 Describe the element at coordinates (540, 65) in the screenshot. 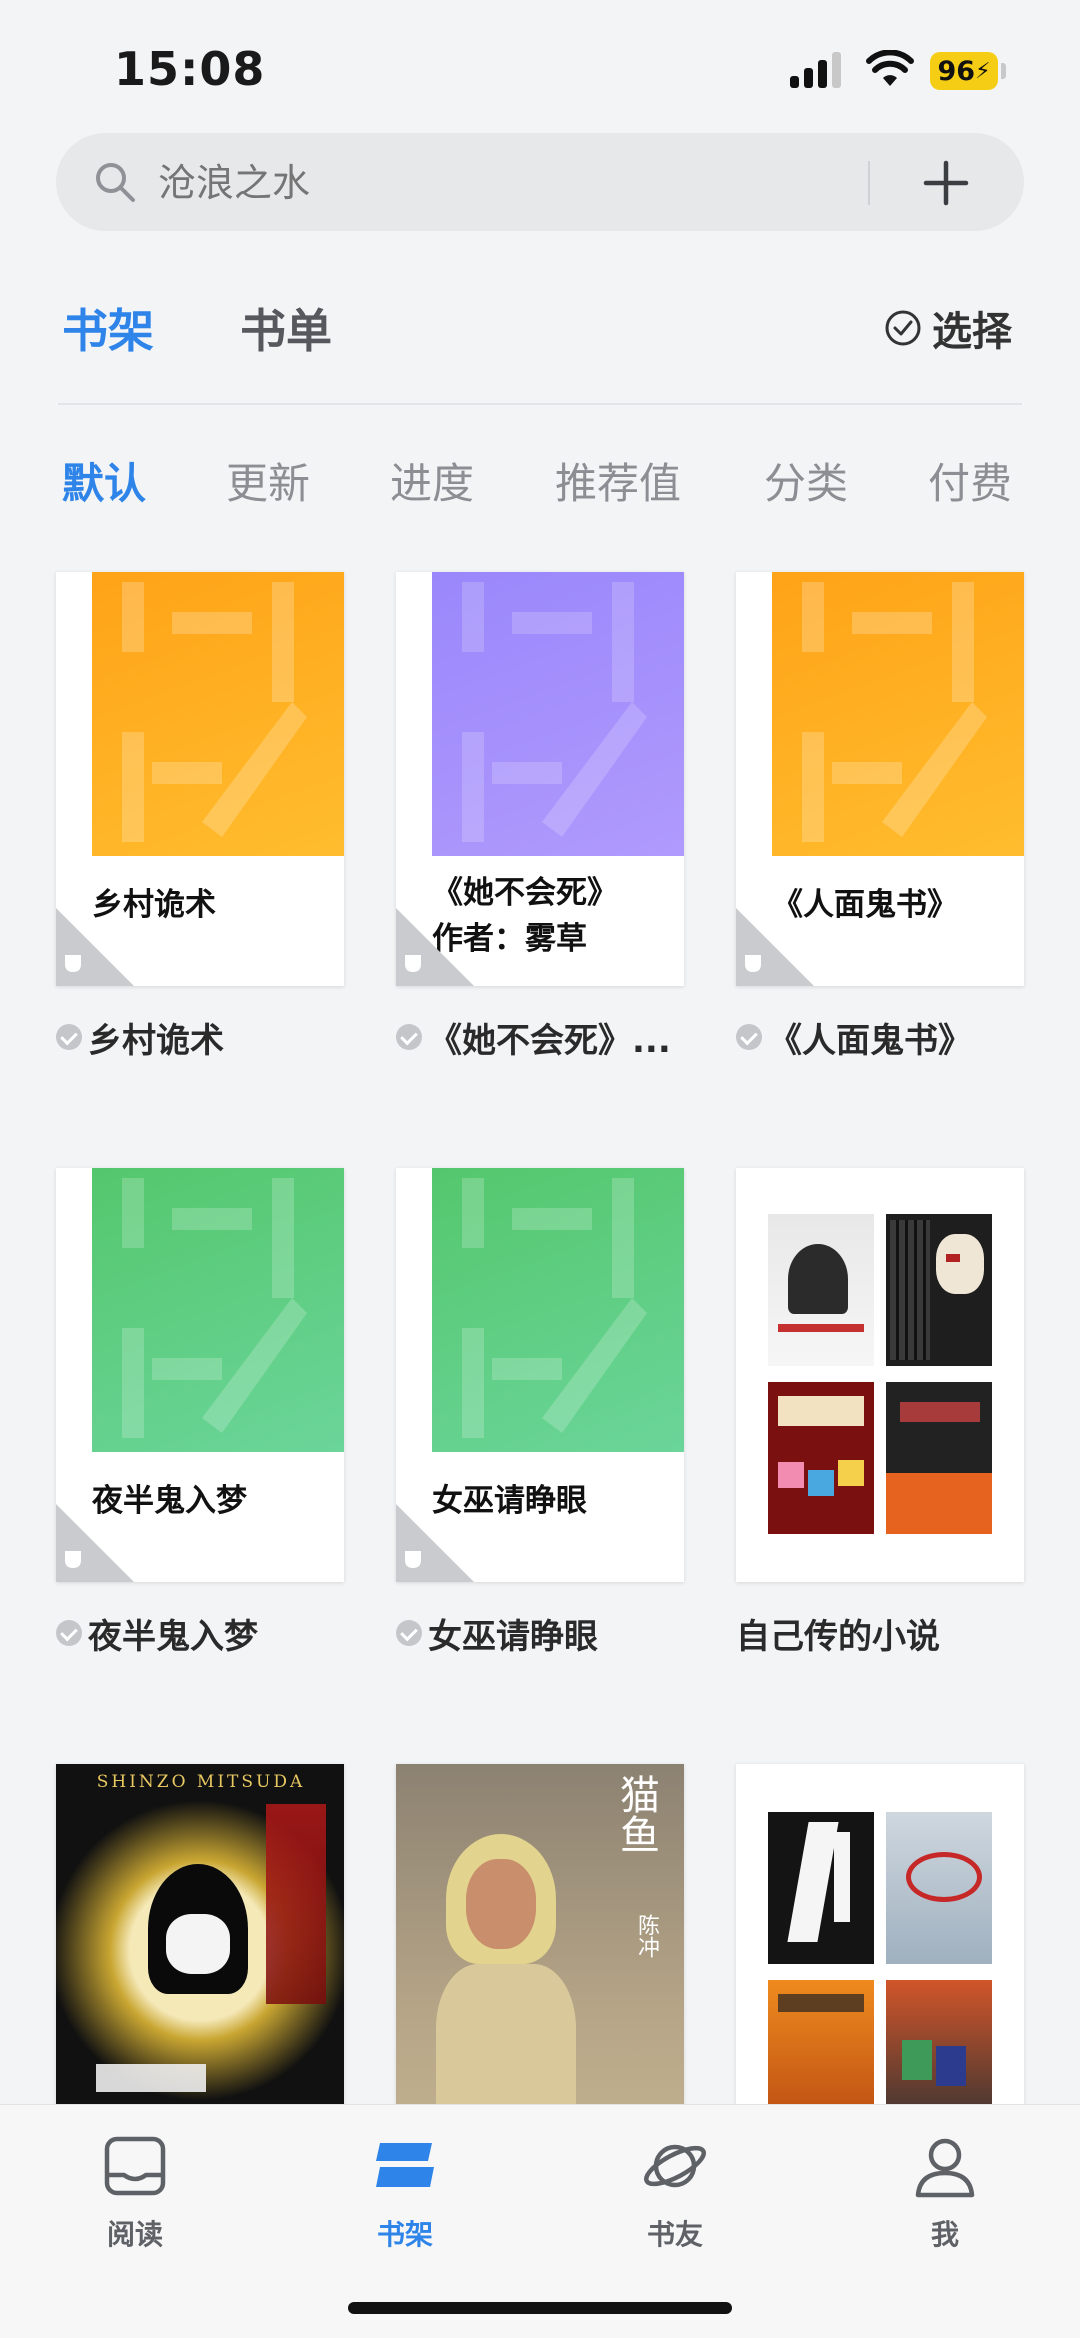

I see `status-bar: 15:08 96 ⚡` at that location.